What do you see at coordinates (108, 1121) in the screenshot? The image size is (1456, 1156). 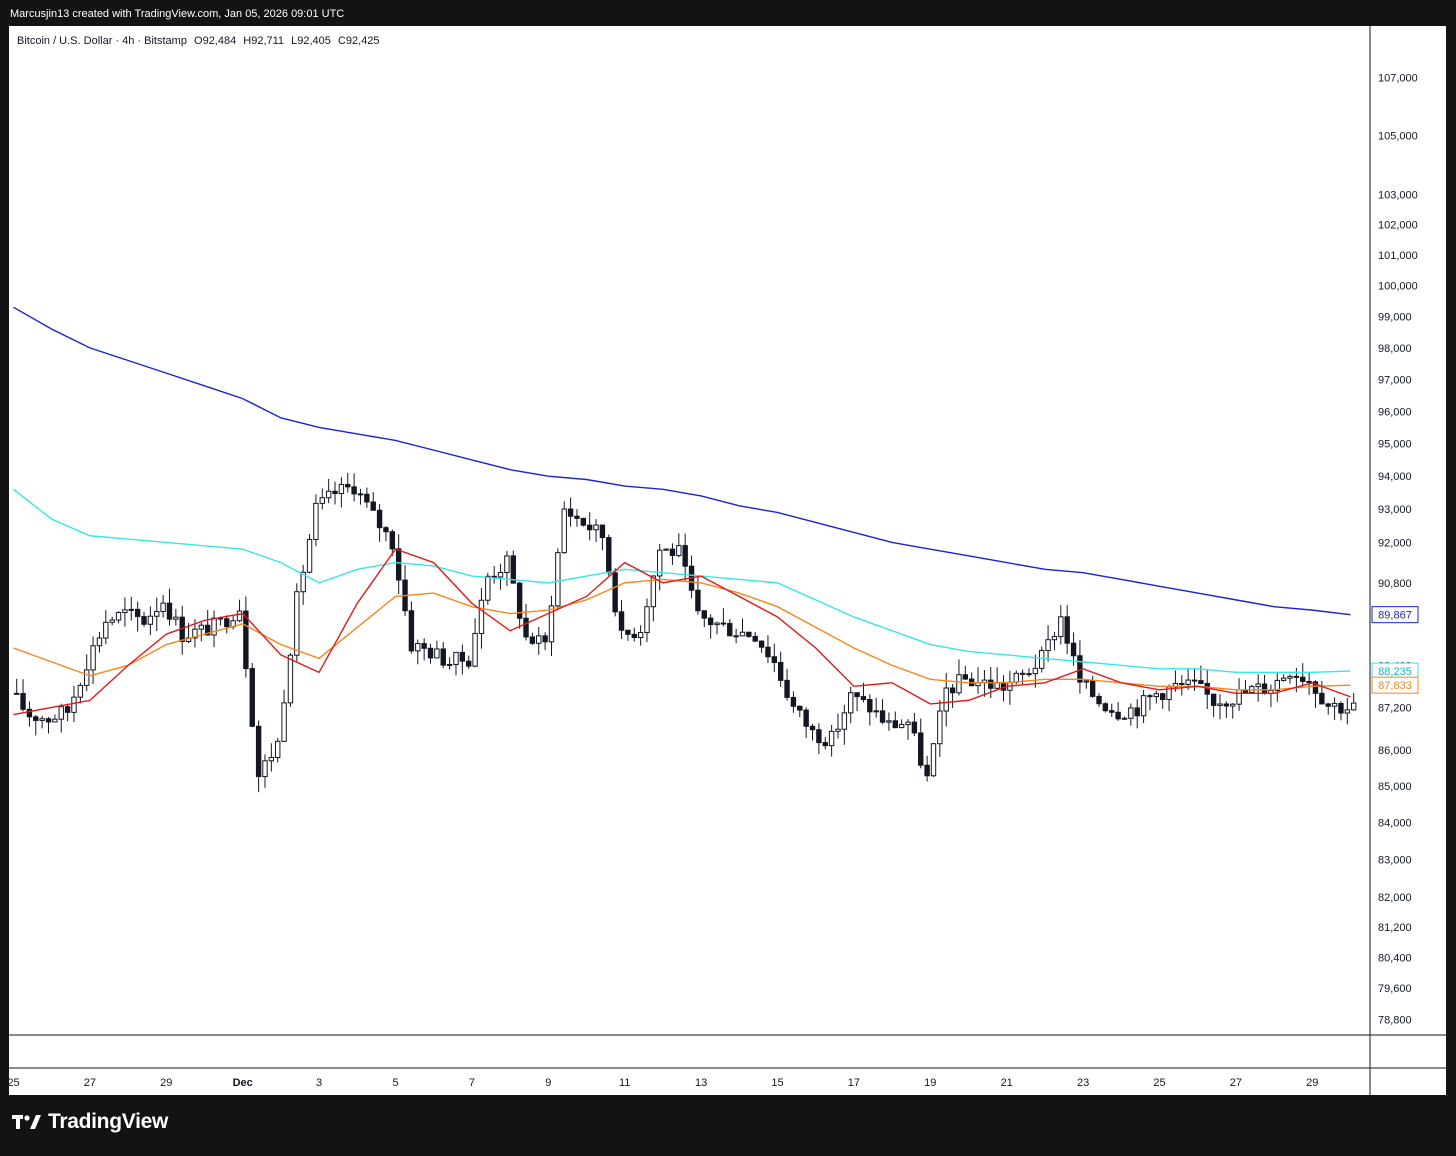 I see `tradingview-logo-text: TradingView` at bounding box center [108, 1121].